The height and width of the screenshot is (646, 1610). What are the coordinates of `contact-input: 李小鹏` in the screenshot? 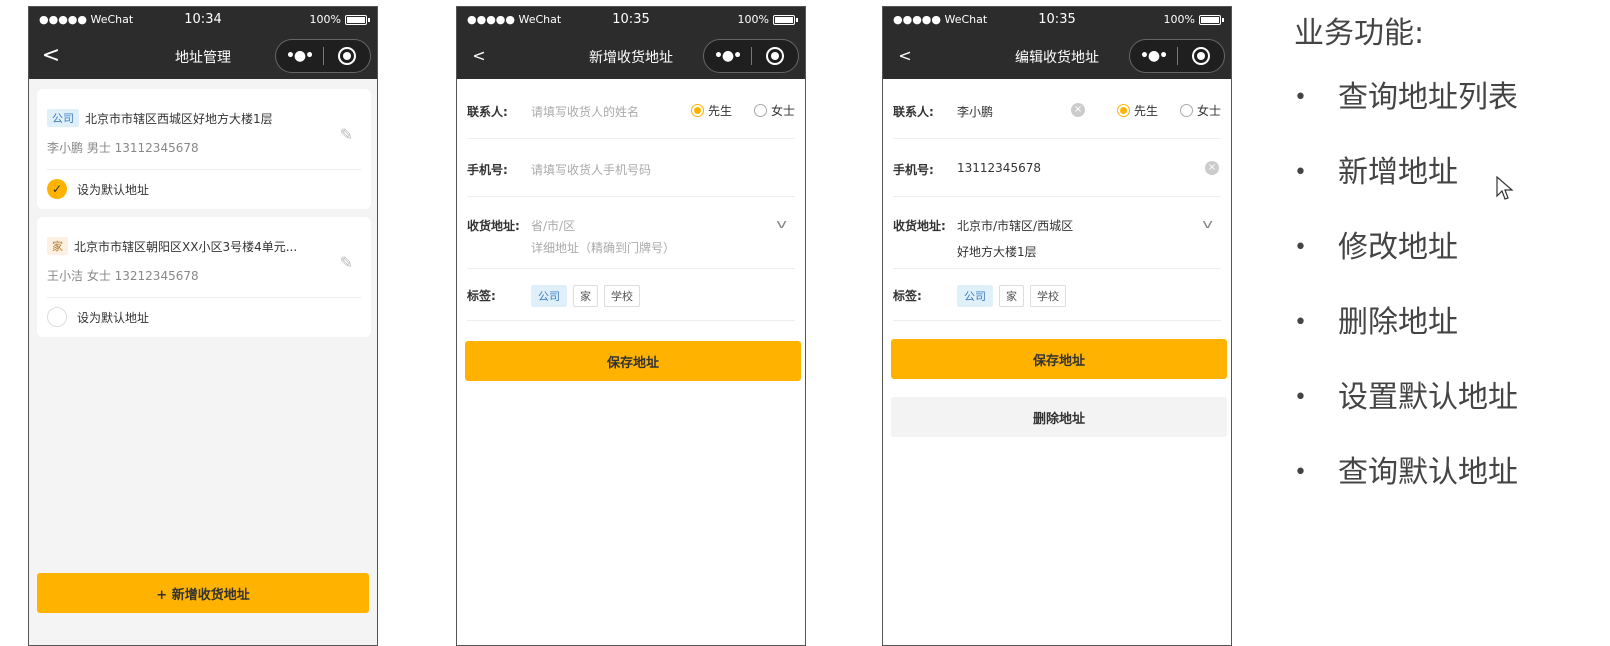 It's located at (975, 111).